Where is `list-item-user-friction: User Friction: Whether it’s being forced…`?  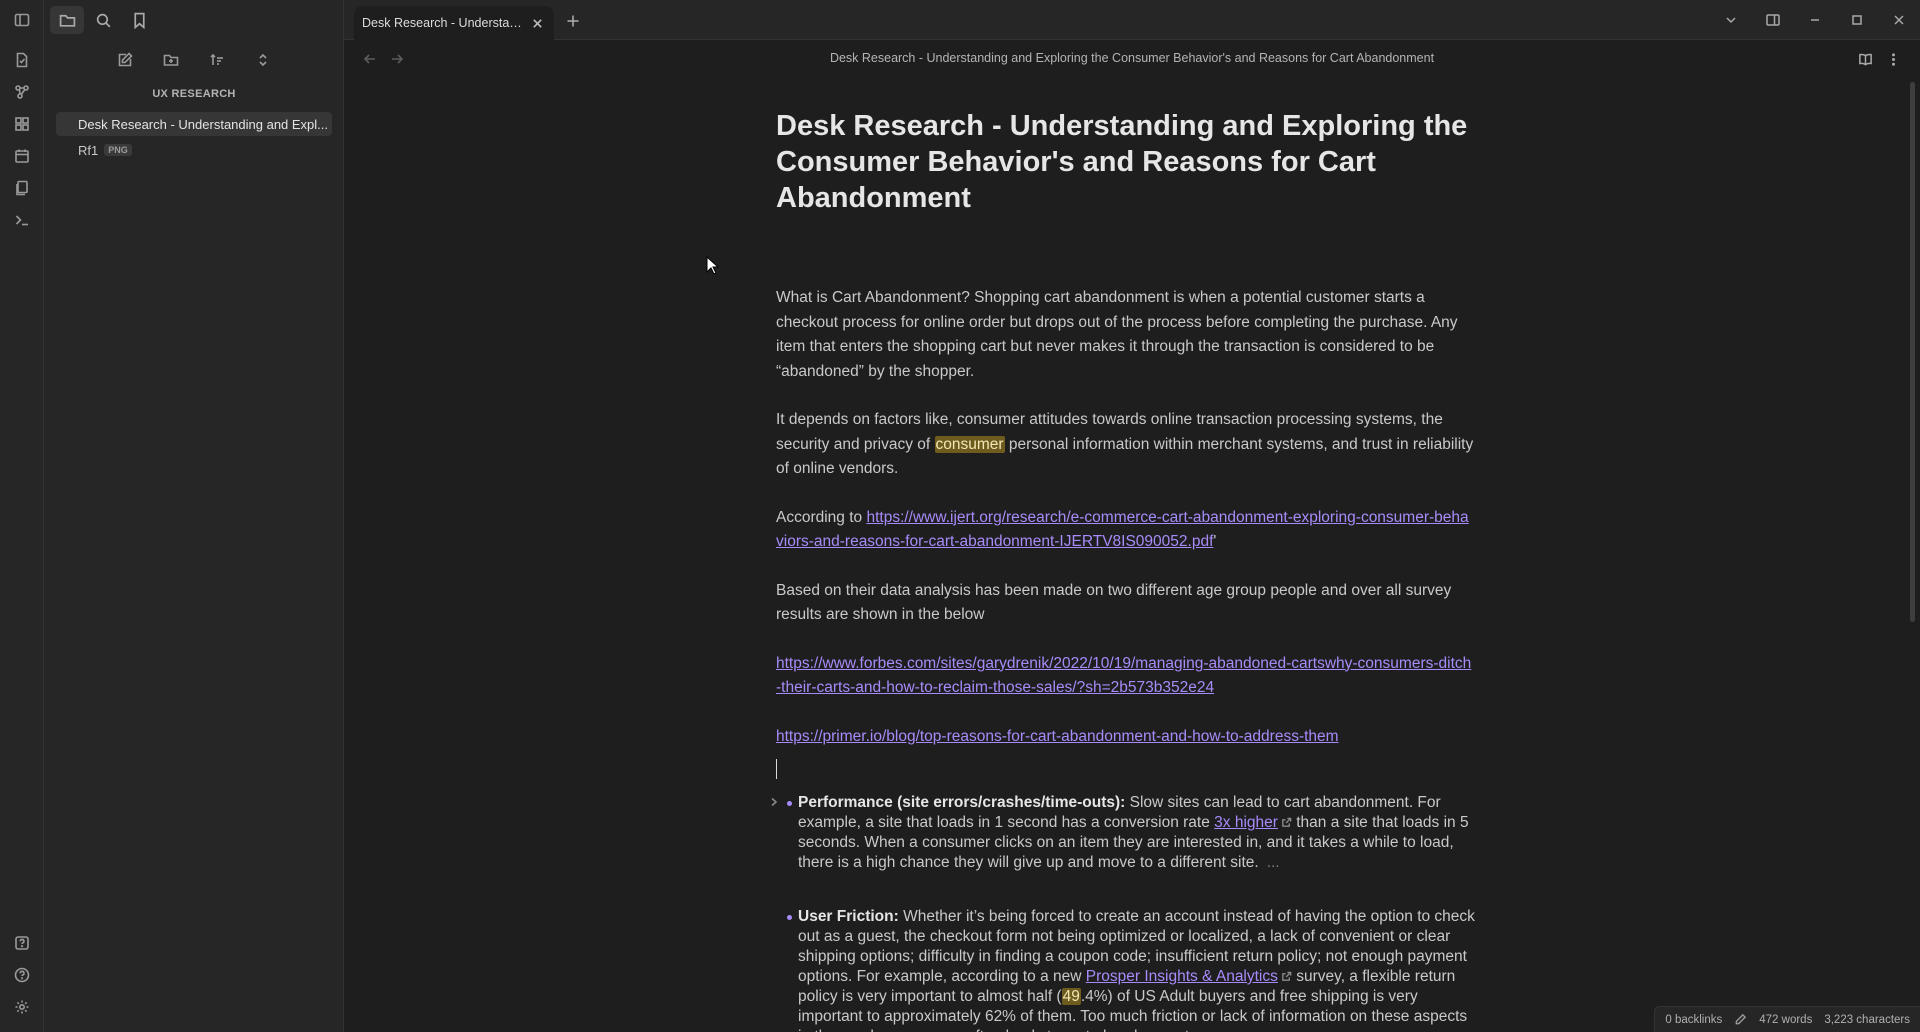 list-item-user-friction: User Friction: Whether it’s being forced… is located at coordinates (1126, 969).